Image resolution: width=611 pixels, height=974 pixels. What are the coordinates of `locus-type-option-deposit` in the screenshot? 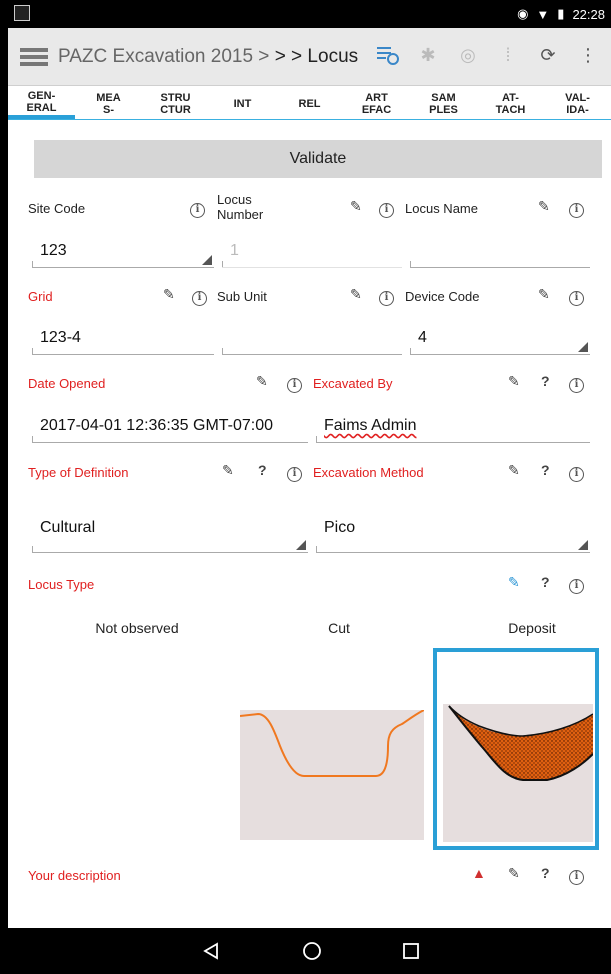 It's located at (516, 749).